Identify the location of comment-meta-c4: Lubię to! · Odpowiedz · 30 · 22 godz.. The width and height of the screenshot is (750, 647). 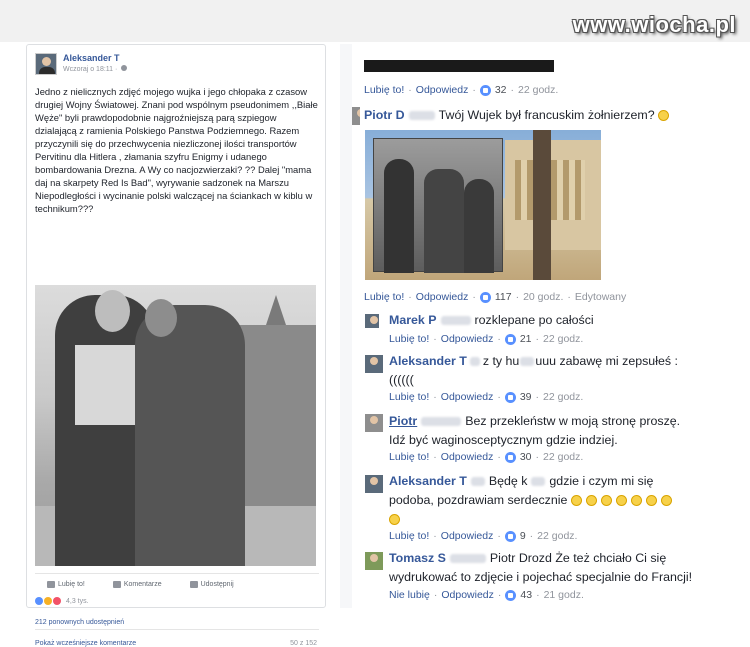
(486, 457).